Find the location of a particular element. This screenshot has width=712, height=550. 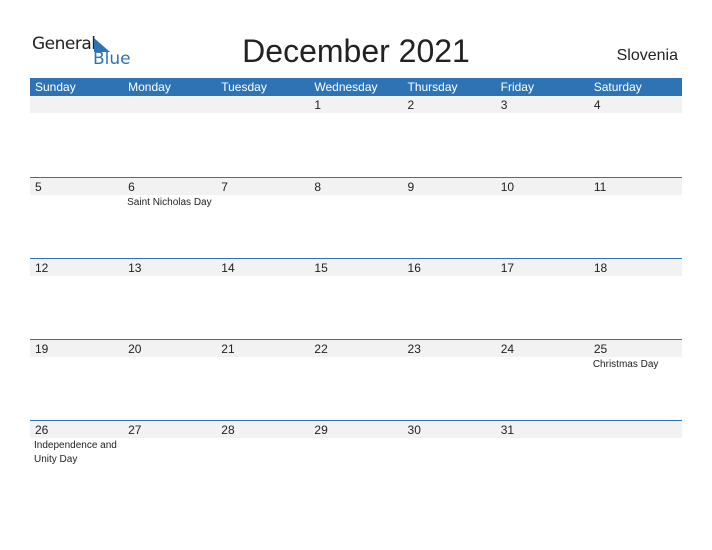

day-number: 5 is located at coordinates (38, 187).